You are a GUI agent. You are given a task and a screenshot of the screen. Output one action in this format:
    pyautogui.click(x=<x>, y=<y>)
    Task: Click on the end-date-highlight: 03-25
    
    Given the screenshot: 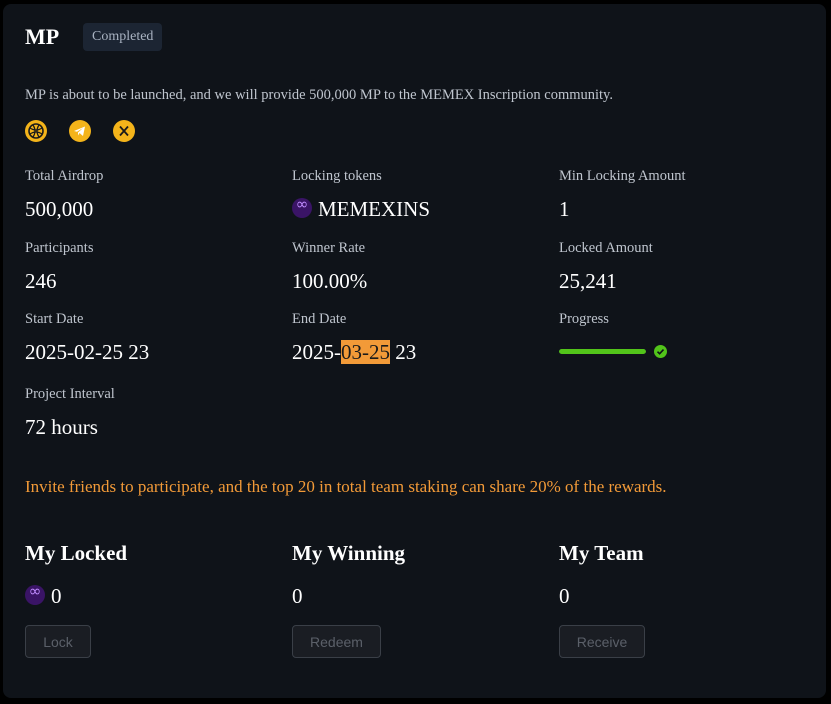 What is the action you would take?
    pyautogui.click(x=365, y=352)
    